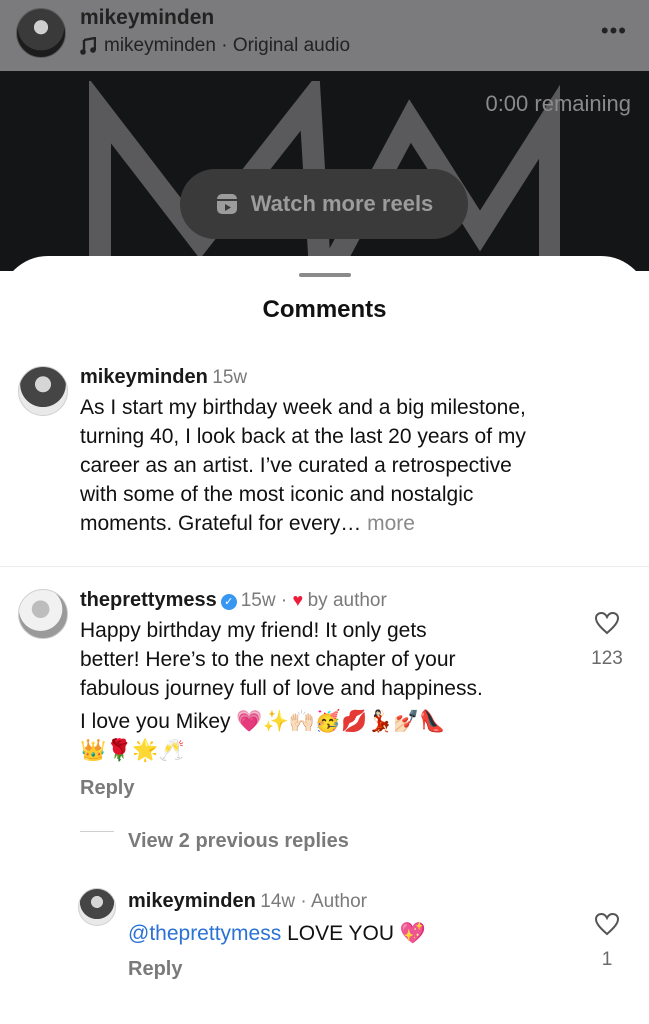  I want to click on sheet-grabber, so click(325, 275).